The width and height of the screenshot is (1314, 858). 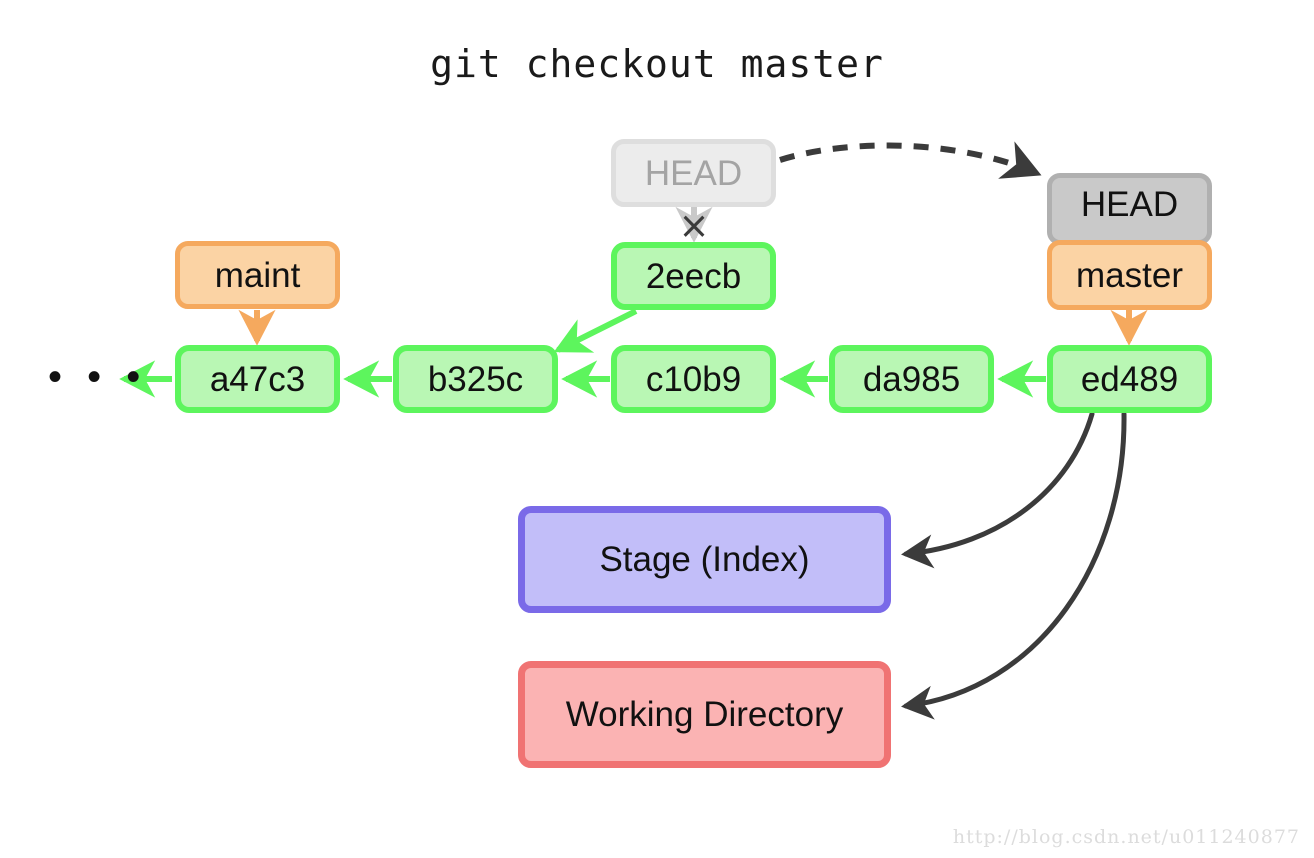 I want to click on stage-index-box: Stage (Index), so click(x=704, y=559).